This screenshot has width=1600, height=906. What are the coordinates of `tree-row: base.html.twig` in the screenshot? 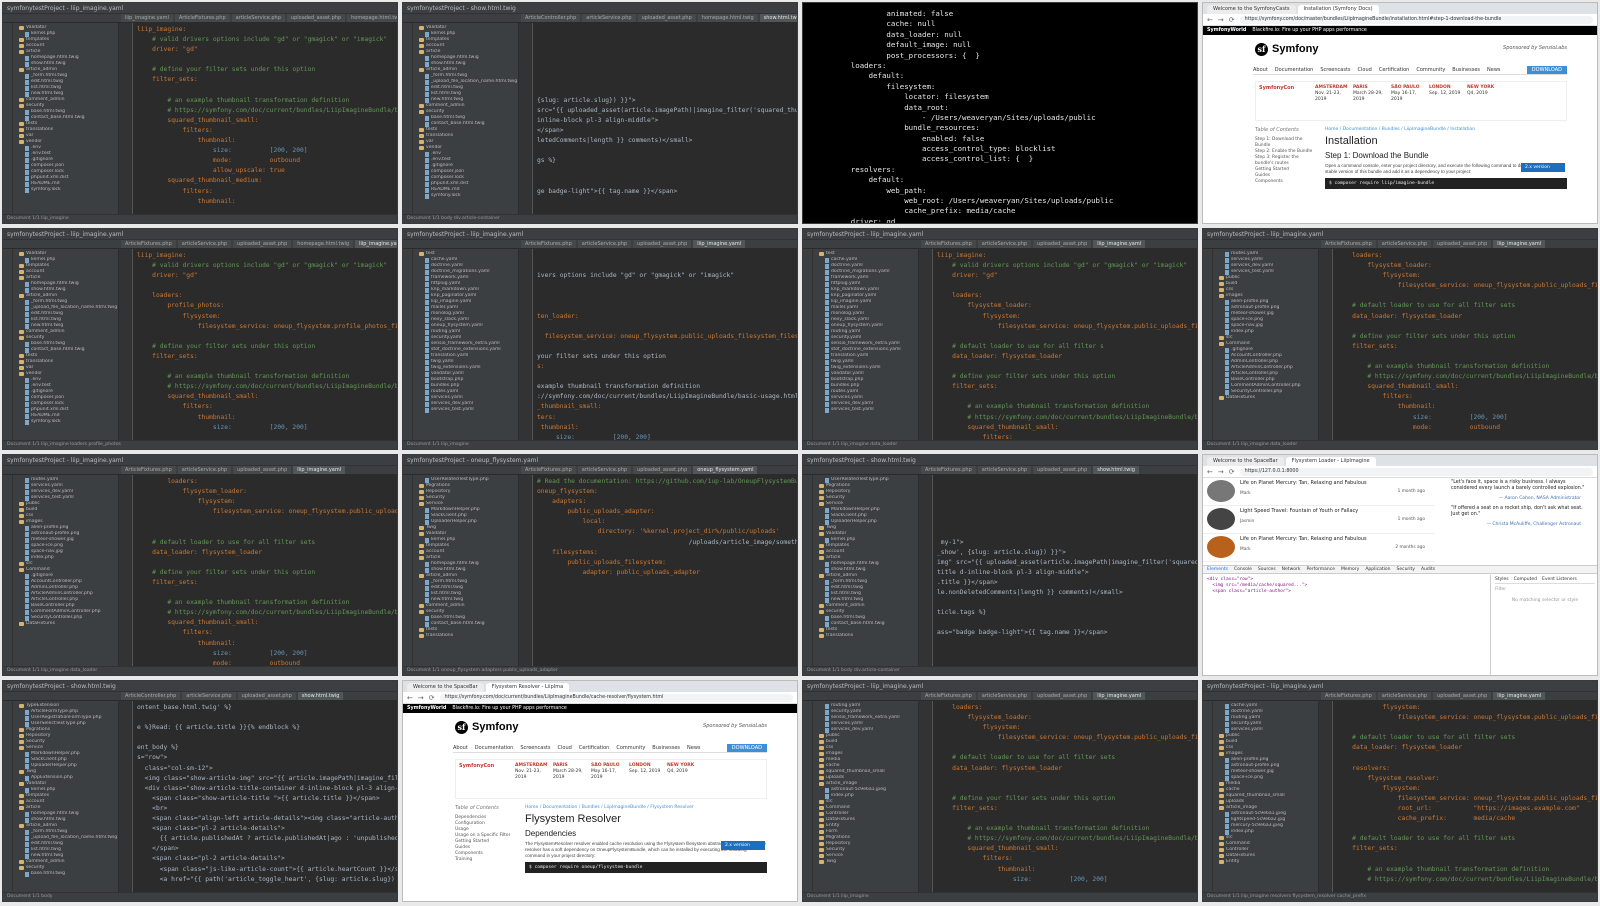 It's located at (65, 874).